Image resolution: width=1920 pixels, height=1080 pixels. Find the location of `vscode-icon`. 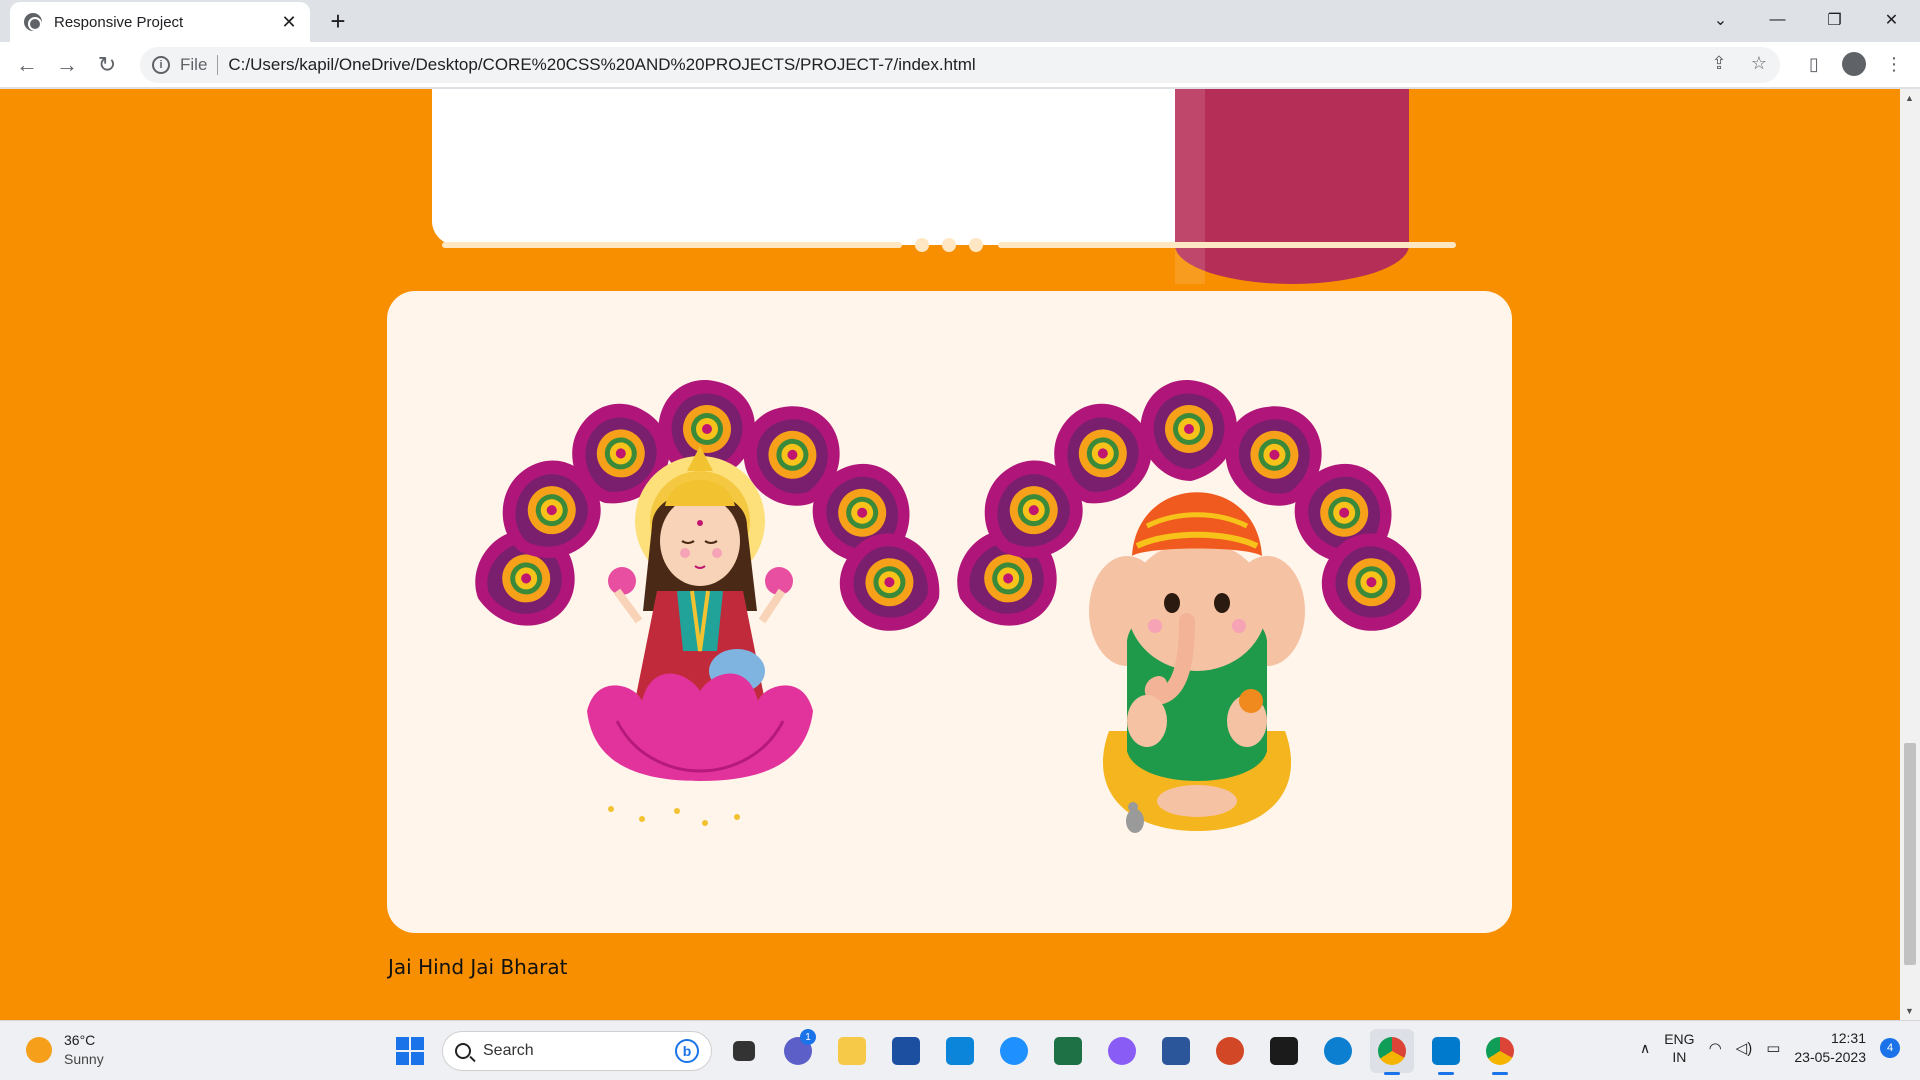

vscode-icon is located at coordinates (1446, 1051).